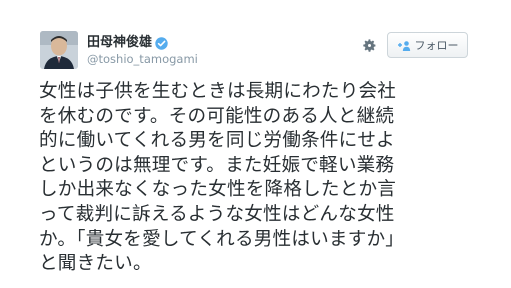 This screenshot has width=511, height=288. What do you see at coordinates (217, 141) in the screenshot?
I see `tweet-text-line: 的に働いてくれる男を同じ労働条件にせよ` at bounding box center [217, 141].